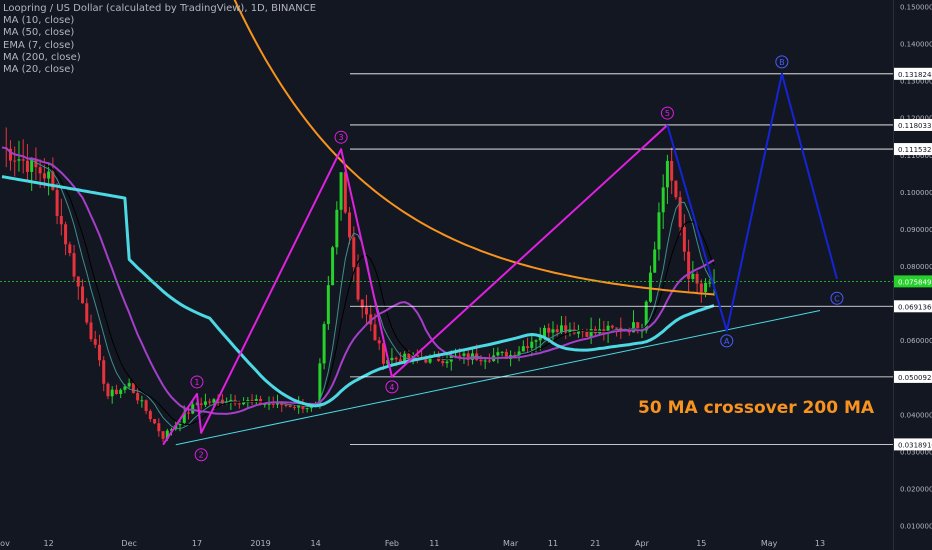  Describe the element at coordinates (916, 267) in the screenshot. I see `y-tick-label-7: 0.0800000` at that location.